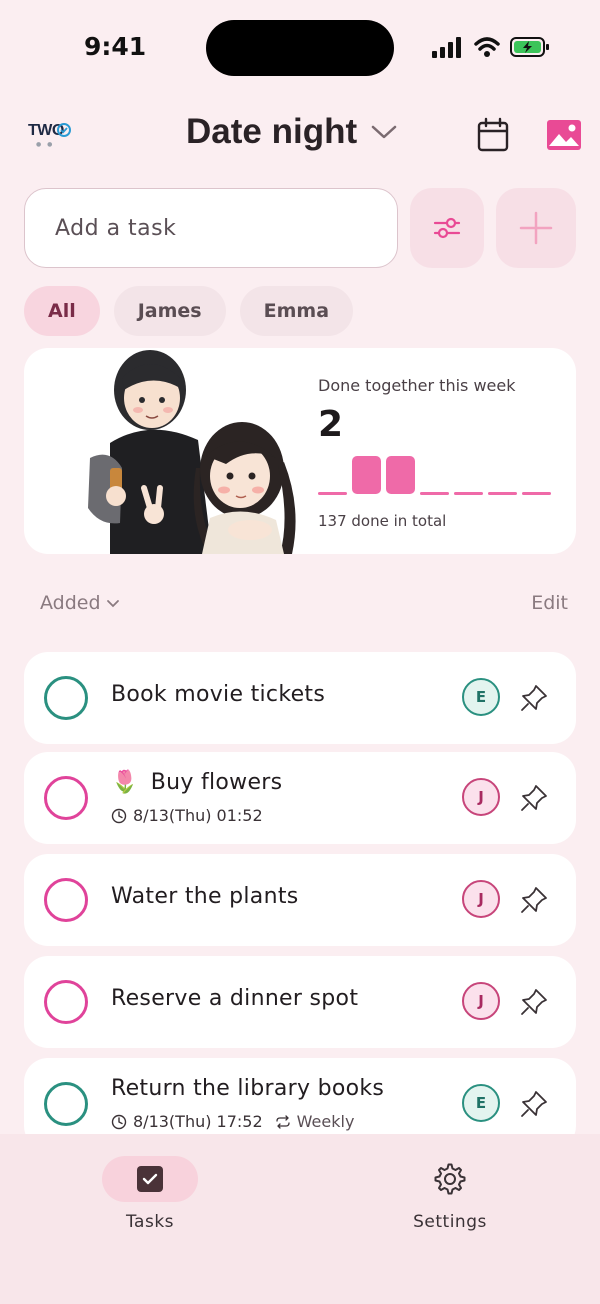 The height and width of the screenshot is (1304, 600). Describe the element at coordinates (192, 452) in the screenshot. I see `couple-illustration` at that location.